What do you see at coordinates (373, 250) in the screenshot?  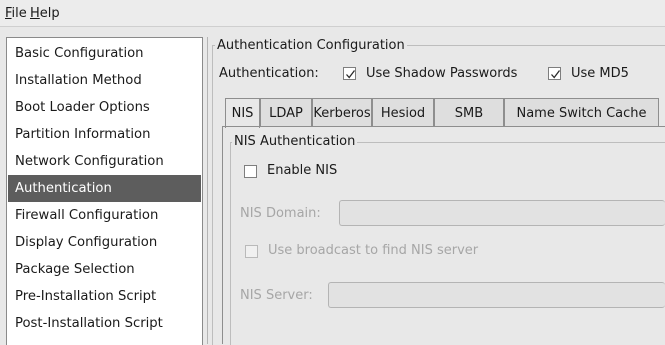 I see `broadcast-label: Use broadcast to find NIS server` at bounding box center [373, 250].